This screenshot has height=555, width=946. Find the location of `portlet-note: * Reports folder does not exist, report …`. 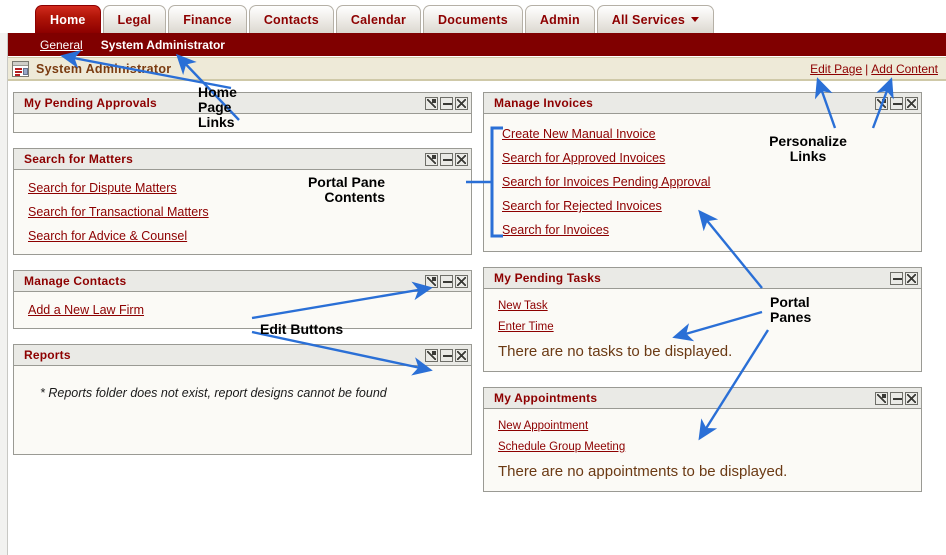

portlet-note: * Reports folder does not exist, report … is located at coordinates (213, 393).